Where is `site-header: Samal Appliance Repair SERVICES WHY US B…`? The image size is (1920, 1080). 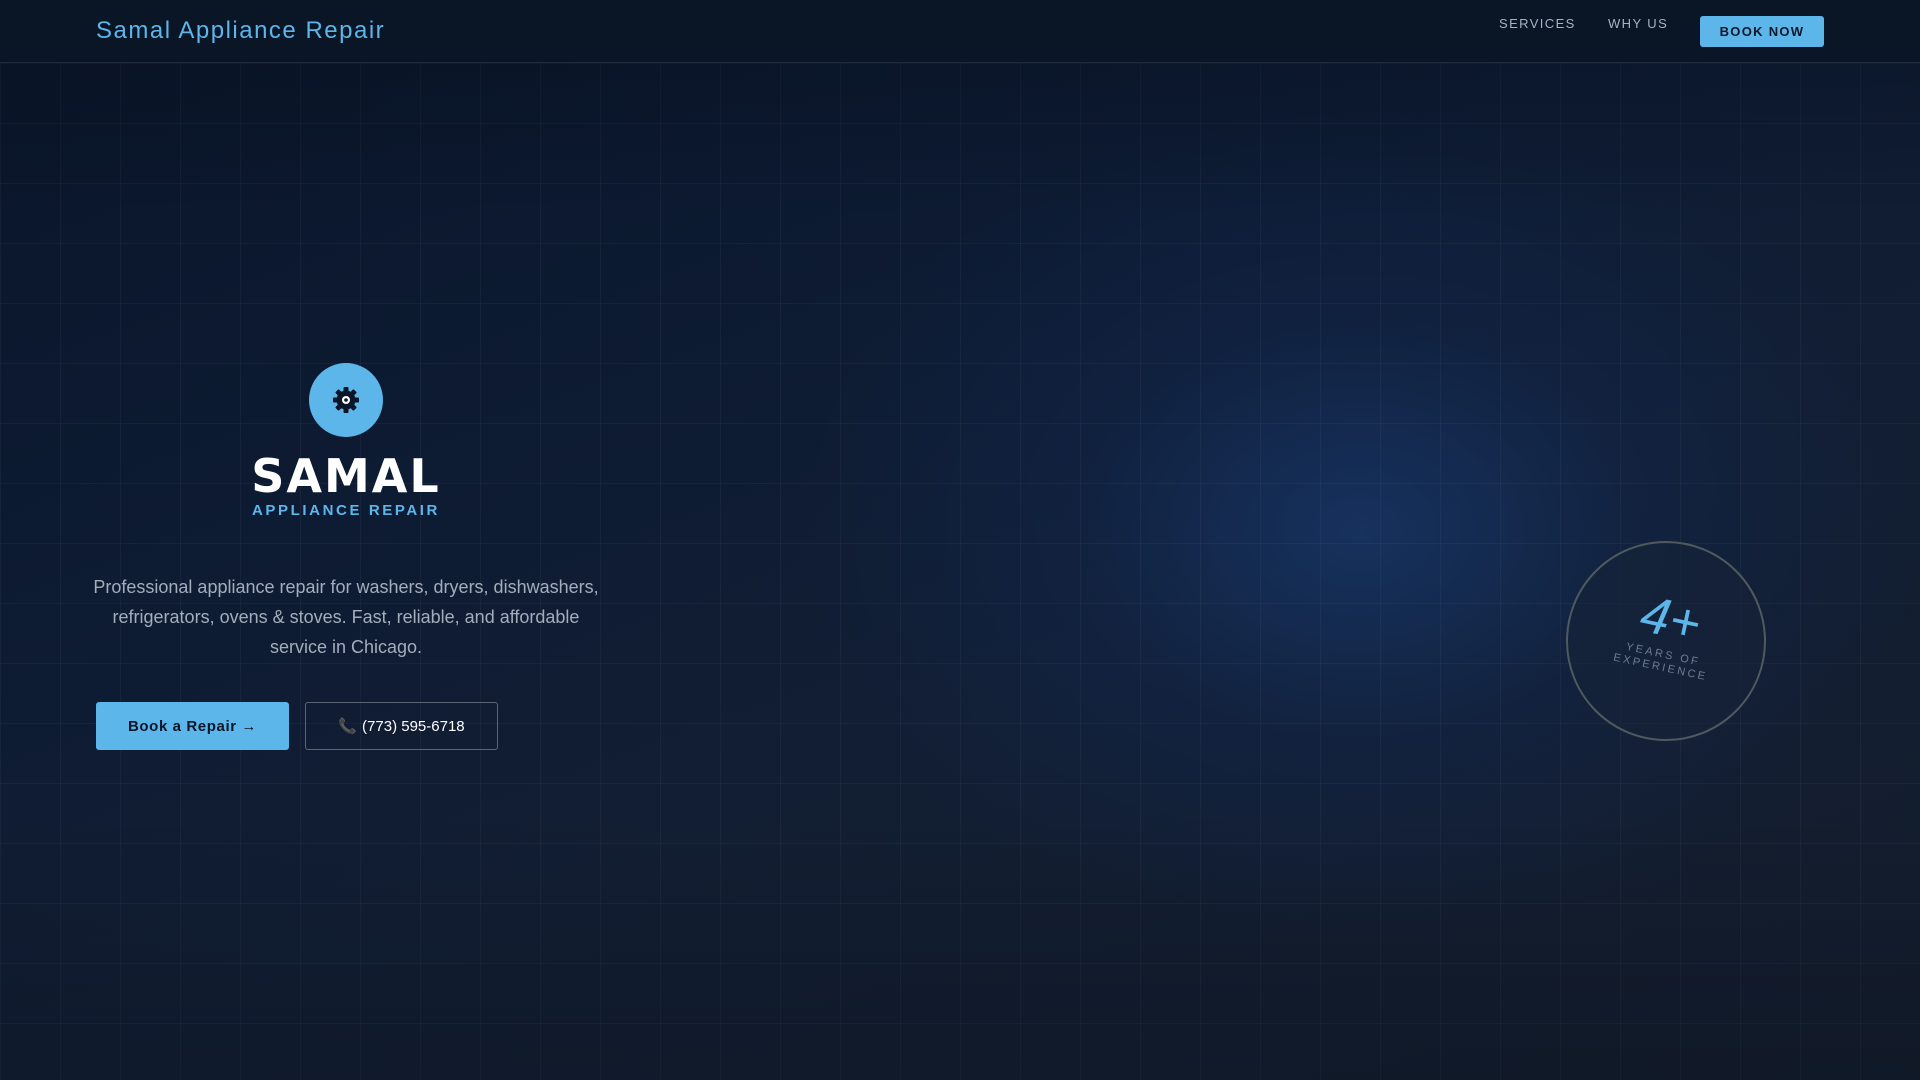
site-header: Samal Appliance Repair SERVICES WHY US B… is located at coordinates (960, 31).